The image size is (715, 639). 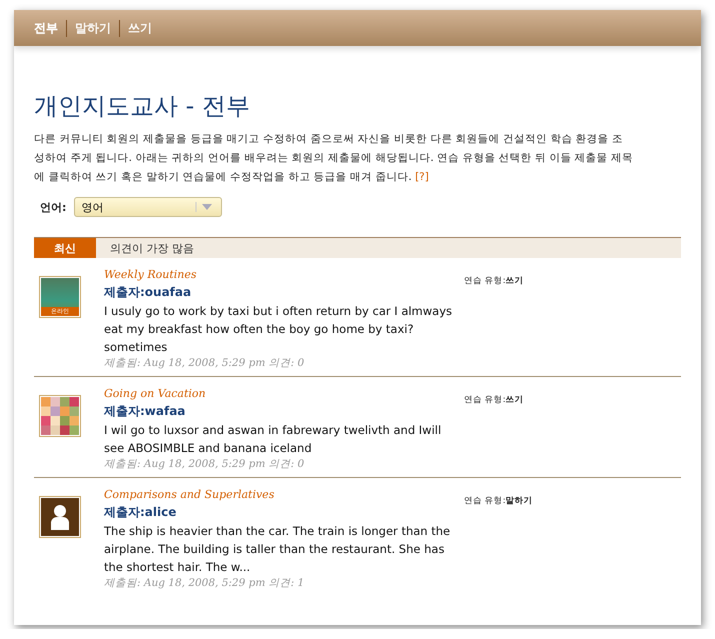 What do you see at coordinates (279, 329) in the screenshot?
I see `submission-text: I usuly go to work by taxi but i often return by car I almways eat my breakfast how often the boy go home by taxi?sometimes` at bounding box center [279, 329].